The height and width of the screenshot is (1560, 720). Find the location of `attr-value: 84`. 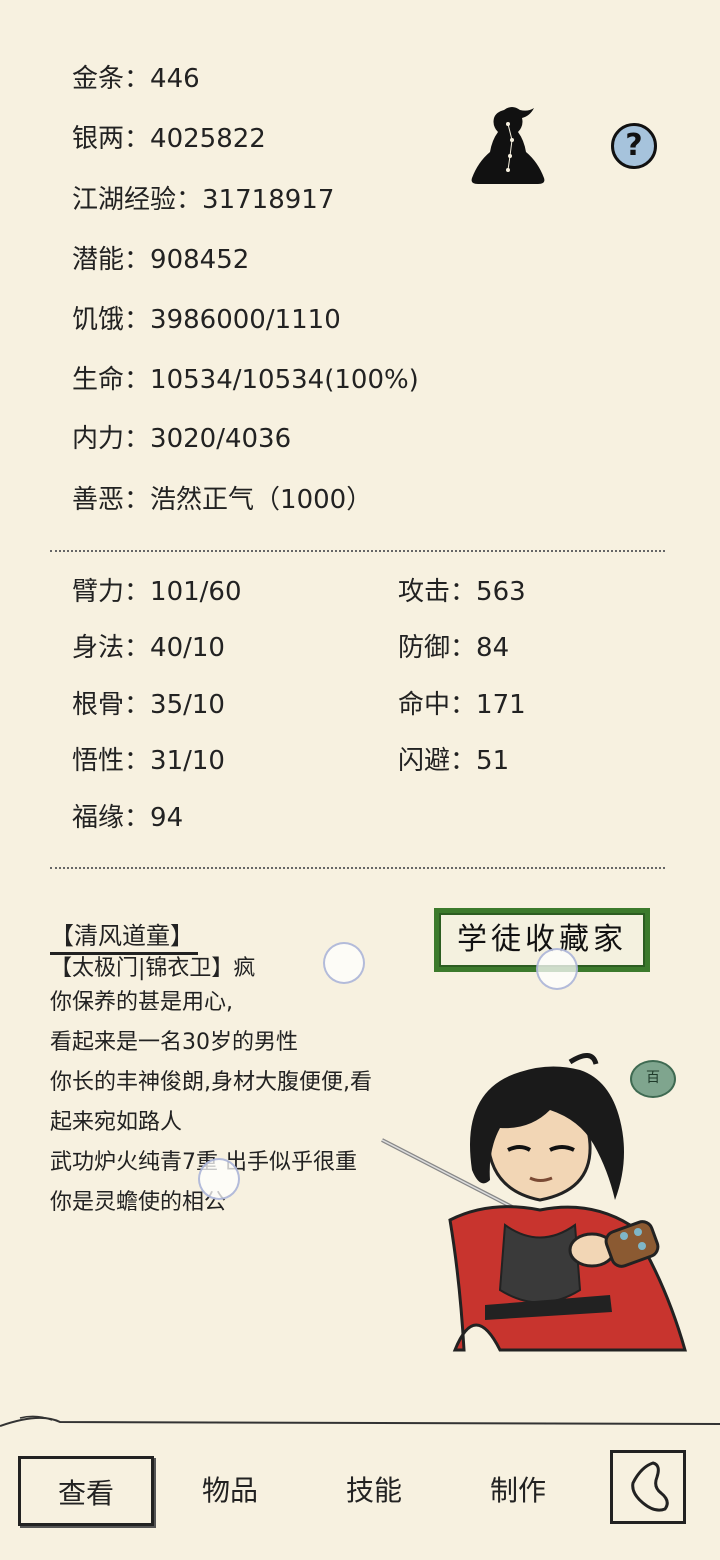

attr-value: 84 is located at coordinates (493, 648).